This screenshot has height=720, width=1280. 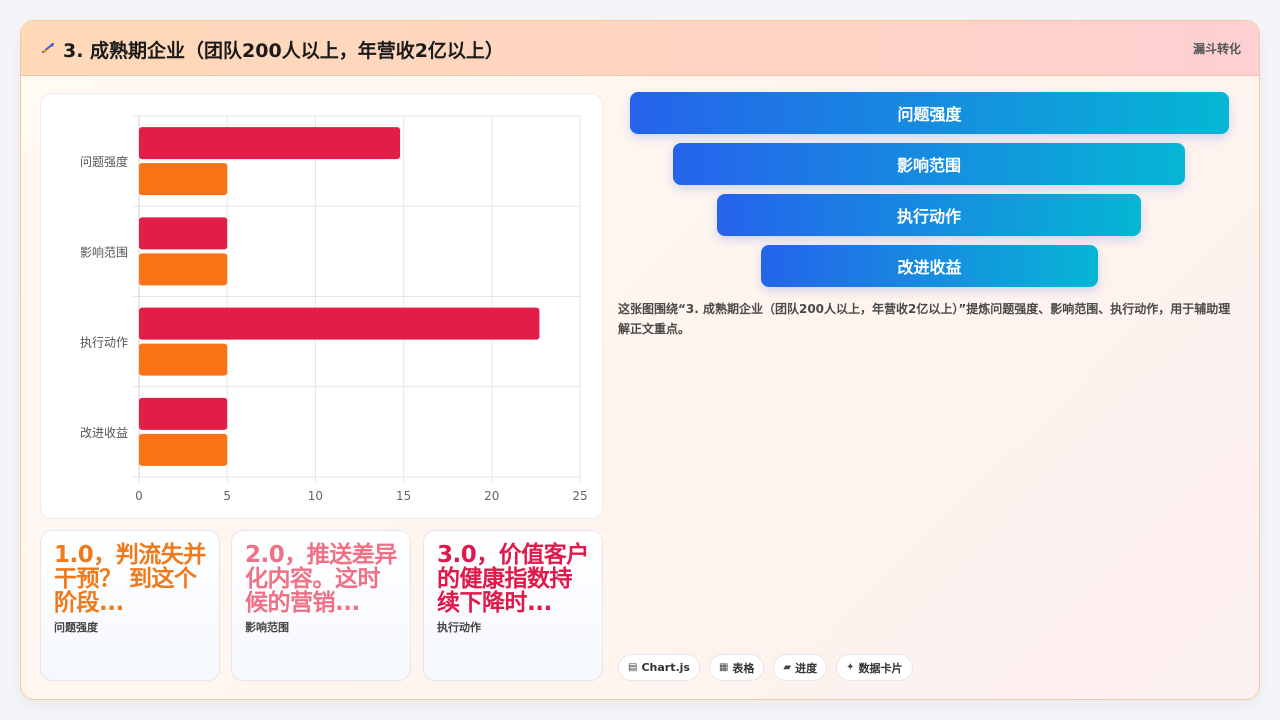 I want to click on x-tick-label: 15, so click(x=403, y=496).